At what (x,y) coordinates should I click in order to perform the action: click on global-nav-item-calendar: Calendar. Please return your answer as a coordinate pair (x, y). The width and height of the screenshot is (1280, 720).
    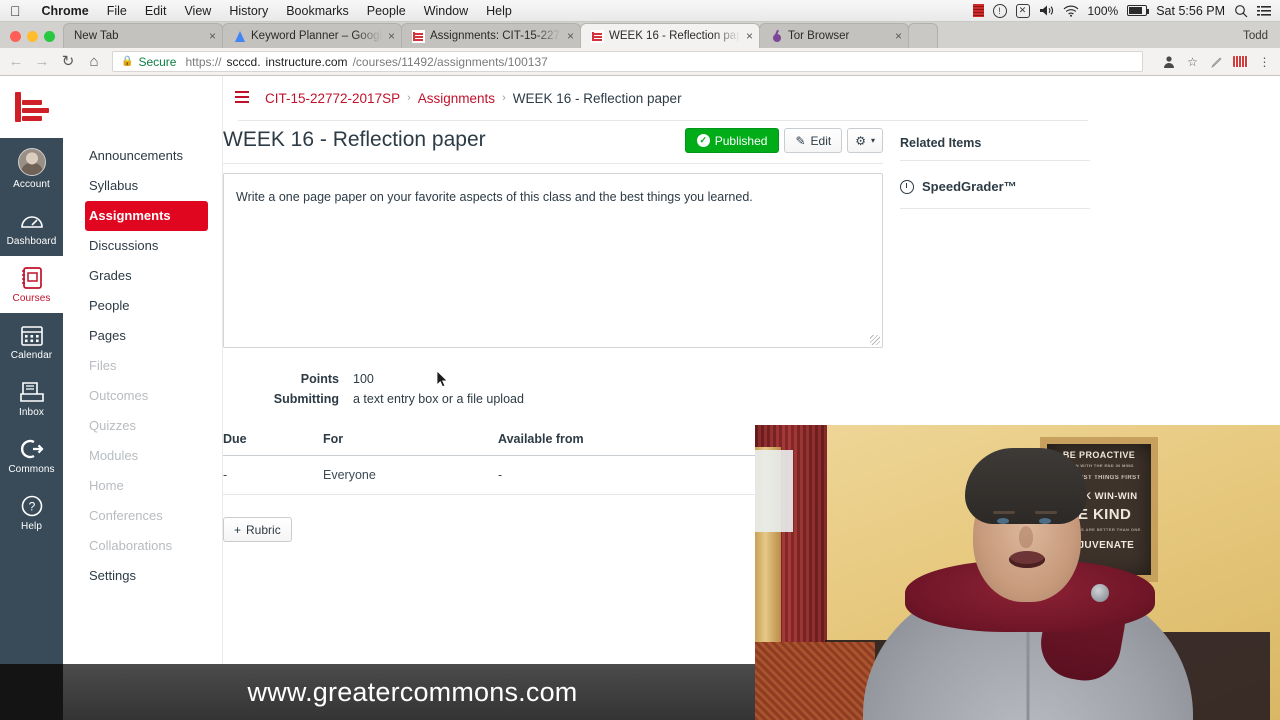
    Looking at the image, I should click on (31, 341).